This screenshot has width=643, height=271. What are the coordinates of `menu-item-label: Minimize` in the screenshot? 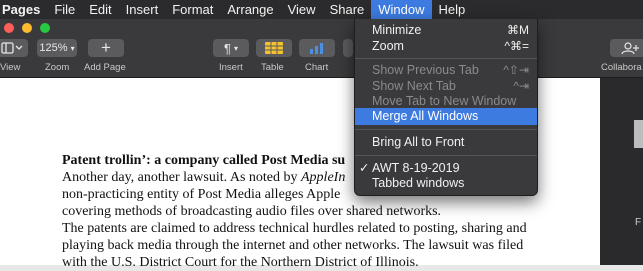 It's located at (397, 30).